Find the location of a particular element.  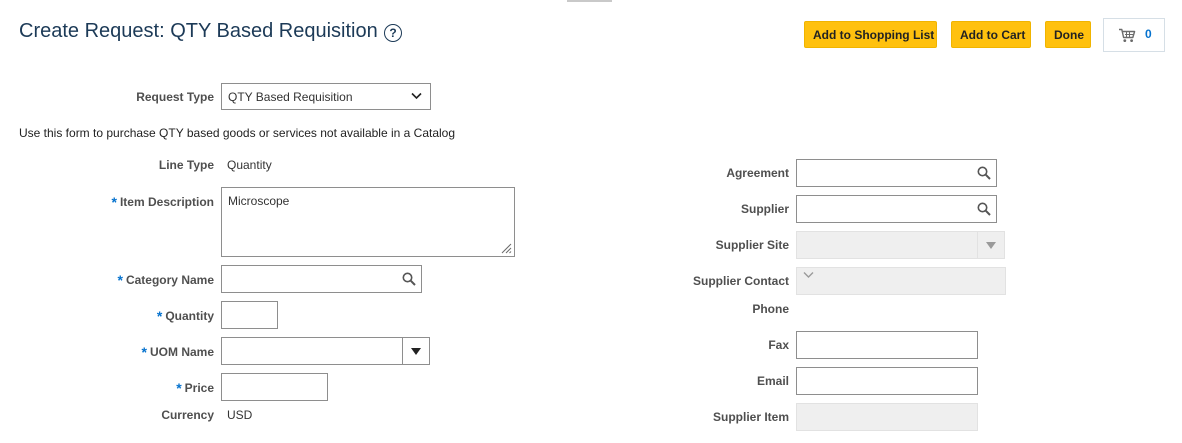

top-tab-indicator is located at coordinates (589, 1).